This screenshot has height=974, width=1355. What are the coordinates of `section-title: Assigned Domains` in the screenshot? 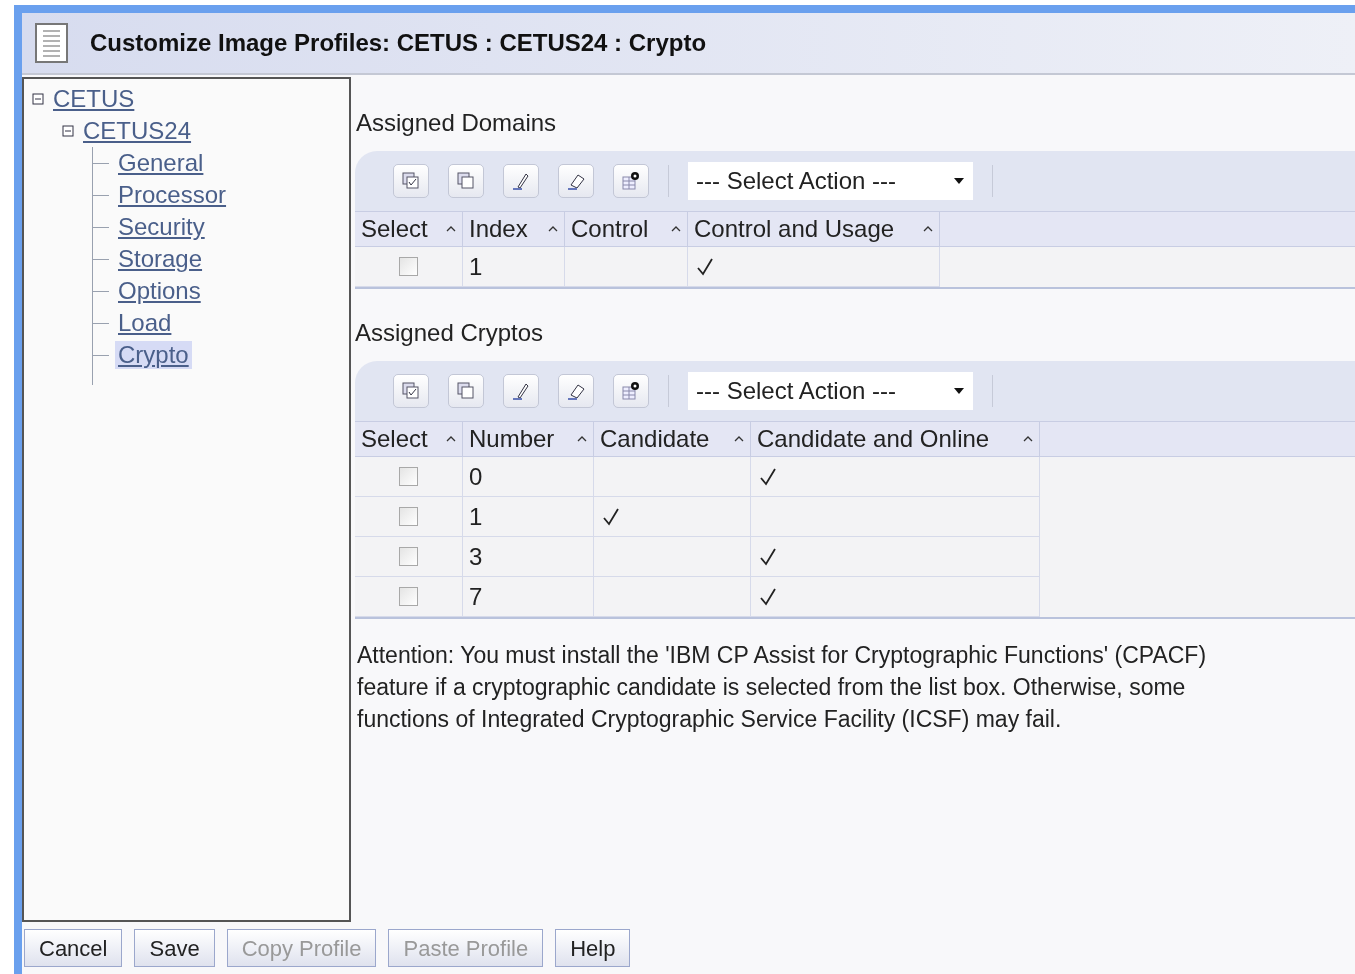 It's located at (457, 123).